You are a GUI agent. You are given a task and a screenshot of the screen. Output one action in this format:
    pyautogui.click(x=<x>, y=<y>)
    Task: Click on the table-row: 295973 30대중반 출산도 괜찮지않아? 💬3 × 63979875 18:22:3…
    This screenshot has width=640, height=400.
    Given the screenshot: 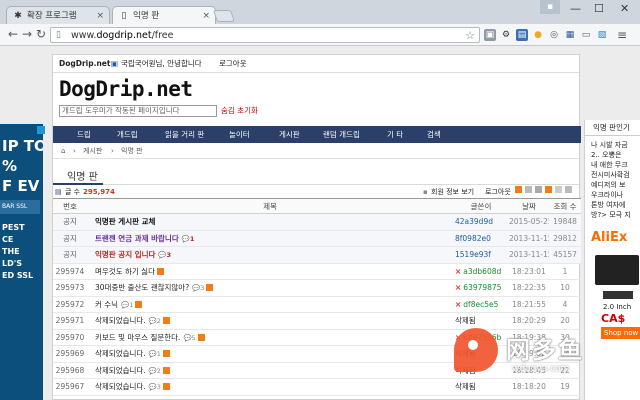 What is the action you would take?
    pyautogui.click(x=317, y=288)
    